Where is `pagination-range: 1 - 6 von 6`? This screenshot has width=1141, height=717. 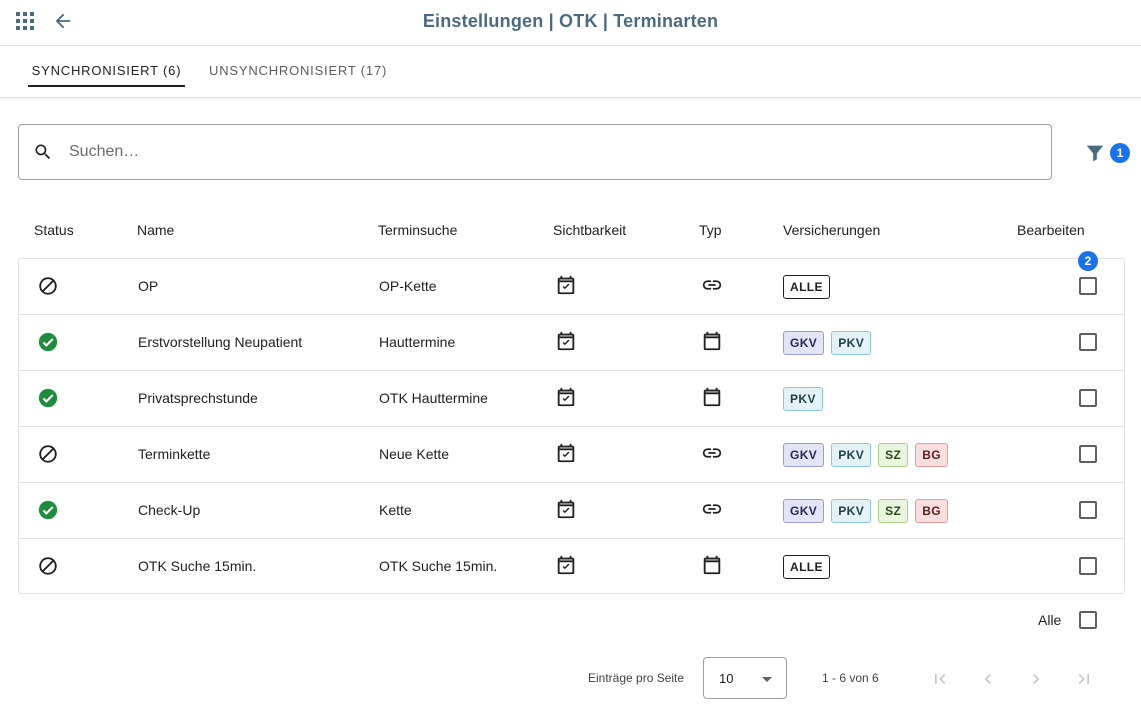
pagination-range: 1 - 6 von 6 is located at coordinates (850, 678).